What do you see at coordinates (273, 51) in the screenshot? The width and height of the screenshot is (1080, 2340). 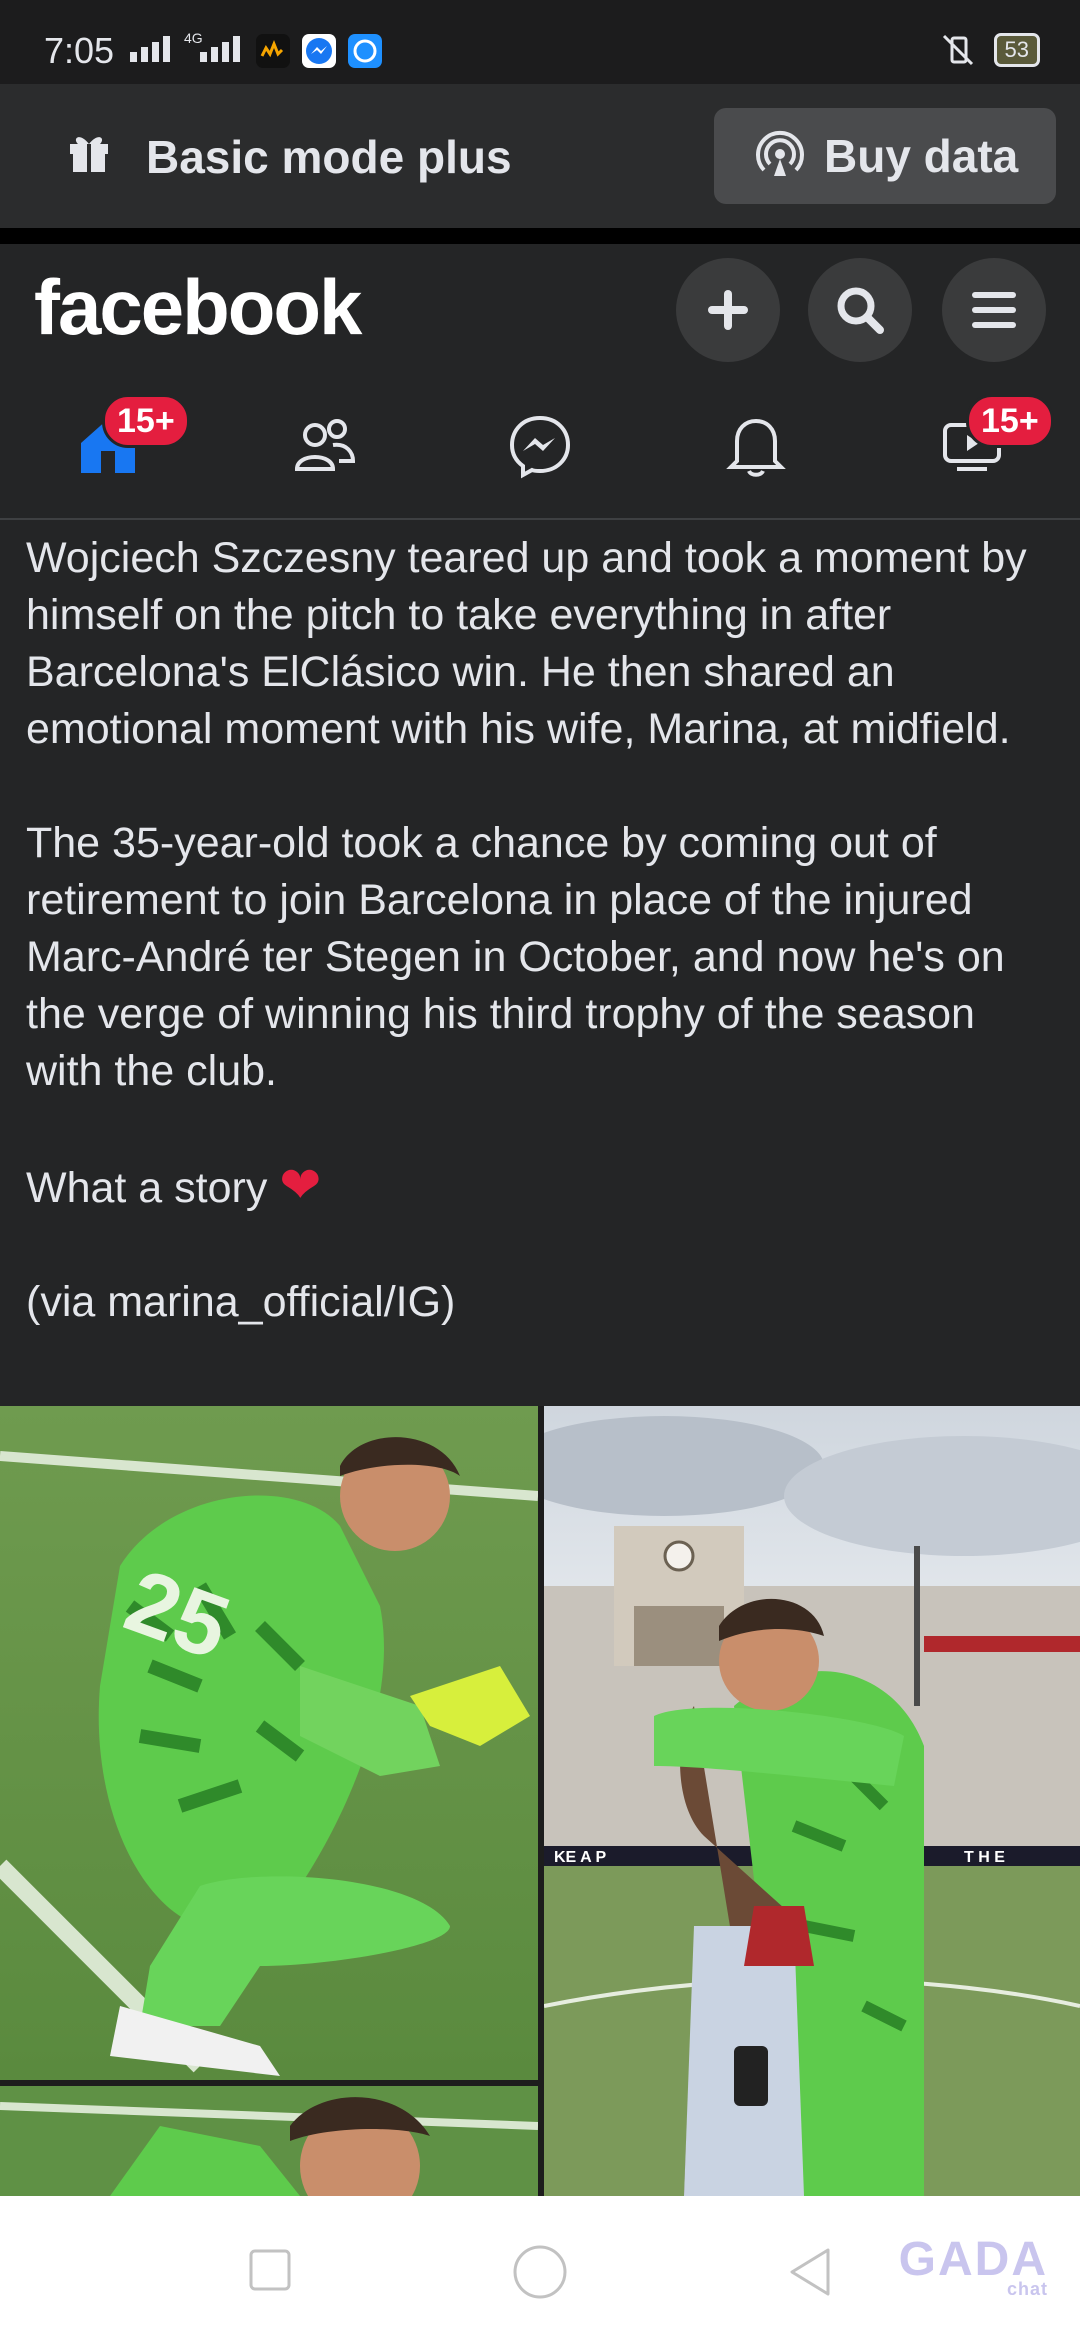 I see `audiomack-icon` at bounding box center [273, 51].